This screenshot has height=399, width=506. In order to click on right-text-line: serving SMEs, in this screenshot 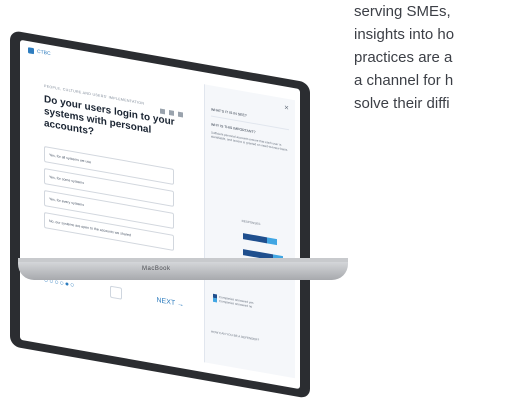, I will do `click(402, 11)`.